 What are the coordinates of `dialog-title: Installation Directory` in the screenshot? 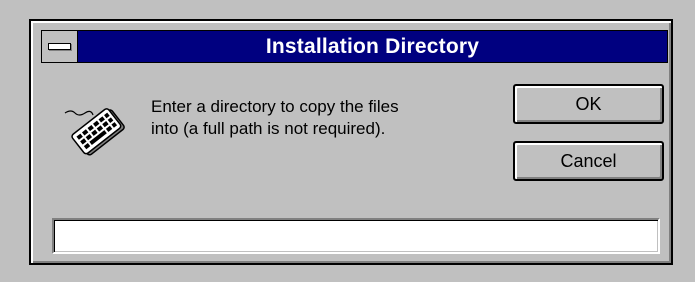 It's located at (372, 46).